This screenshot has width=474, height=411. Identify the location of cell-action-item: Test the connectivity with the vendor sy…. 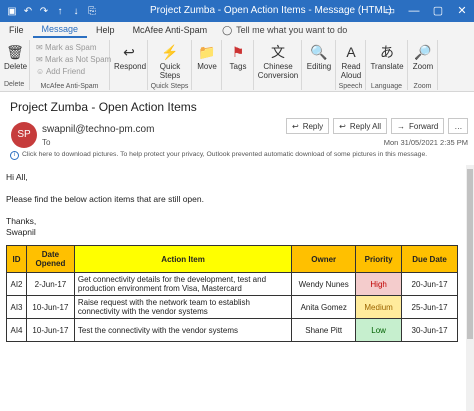
(183, 330).